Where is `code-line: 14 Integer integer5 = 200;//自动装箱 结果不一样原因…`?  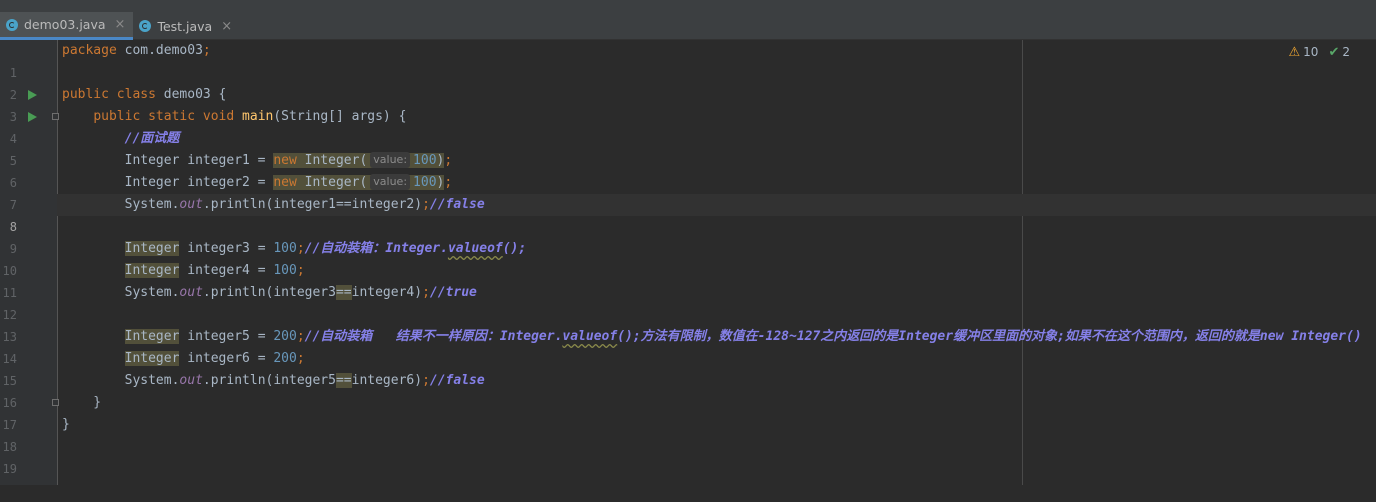
code-line: 14 Integer integer5 = 200;//自动装箱 结果不一样原因… is located at coordinates (688, 346).